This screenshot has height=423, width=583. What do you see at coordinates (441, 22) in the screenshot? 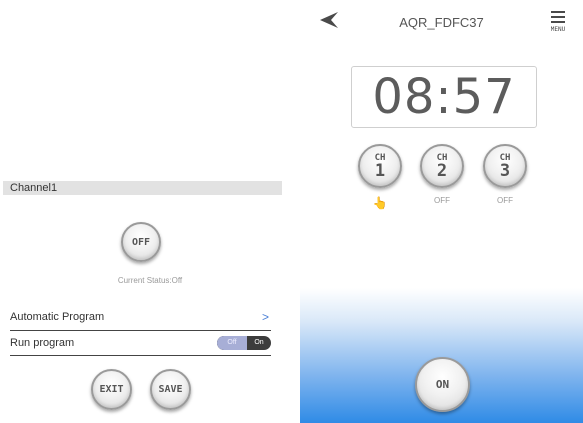
I see `device-title: AQR_FDFC37` at bounding box center [441, 22].